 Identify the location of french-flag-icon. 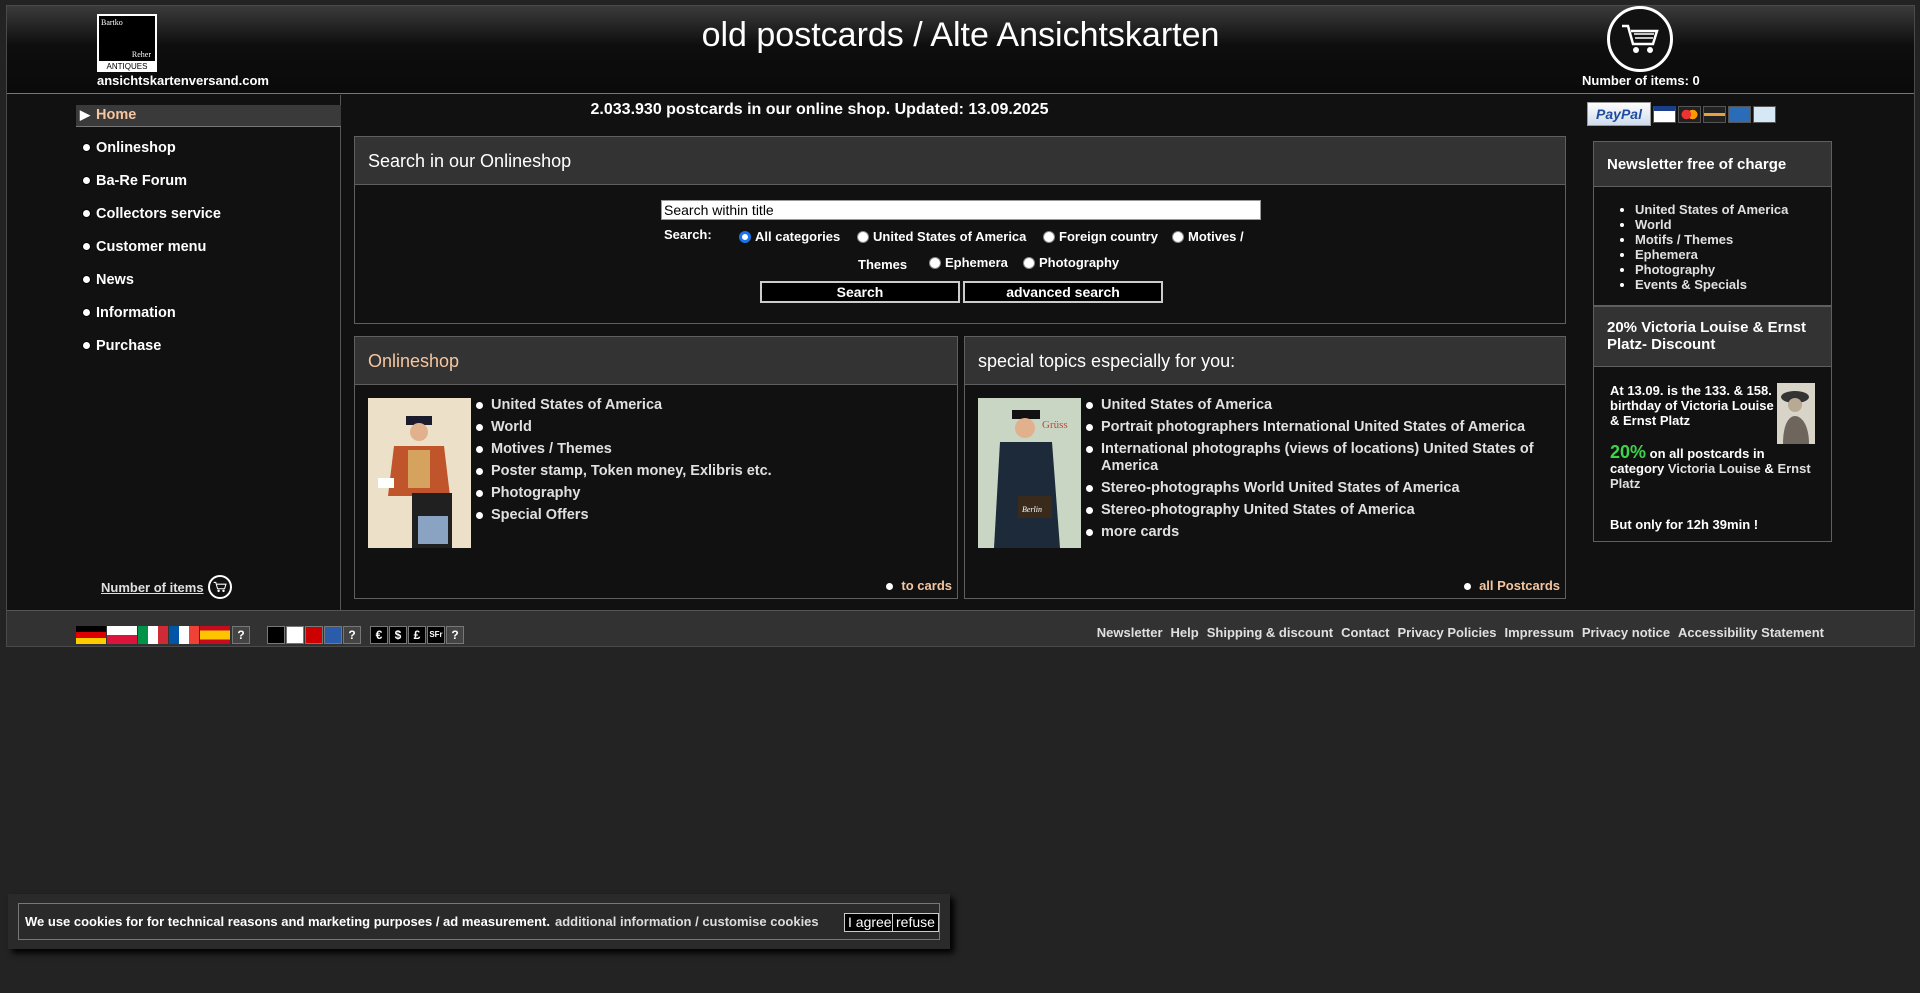
(184, 635).